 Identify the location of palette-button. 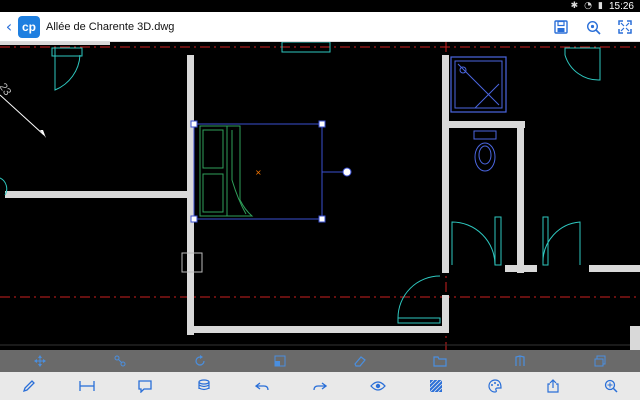
(495, 386).